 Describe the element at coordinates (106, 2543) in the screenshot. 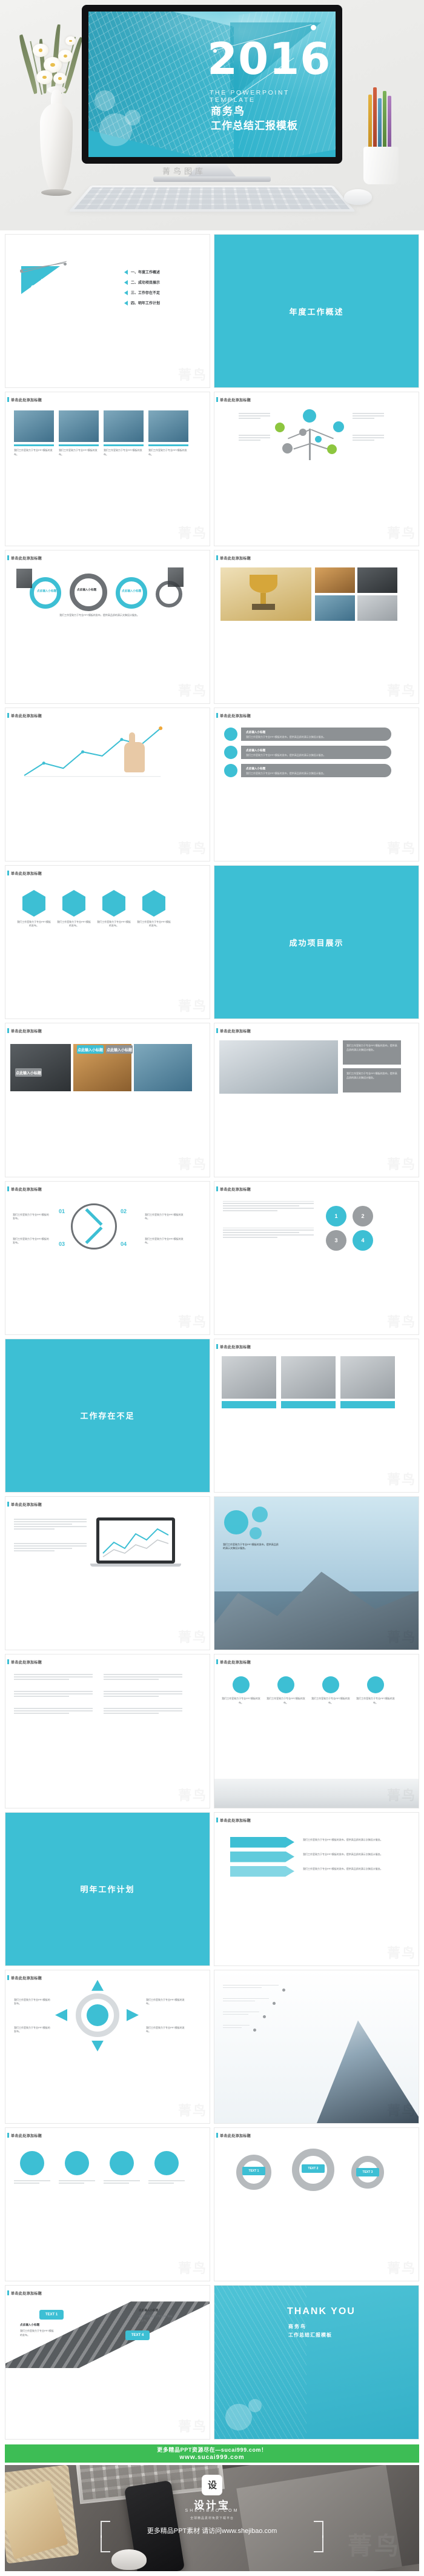

I see `bracket-bottom-left-icon` at that location.